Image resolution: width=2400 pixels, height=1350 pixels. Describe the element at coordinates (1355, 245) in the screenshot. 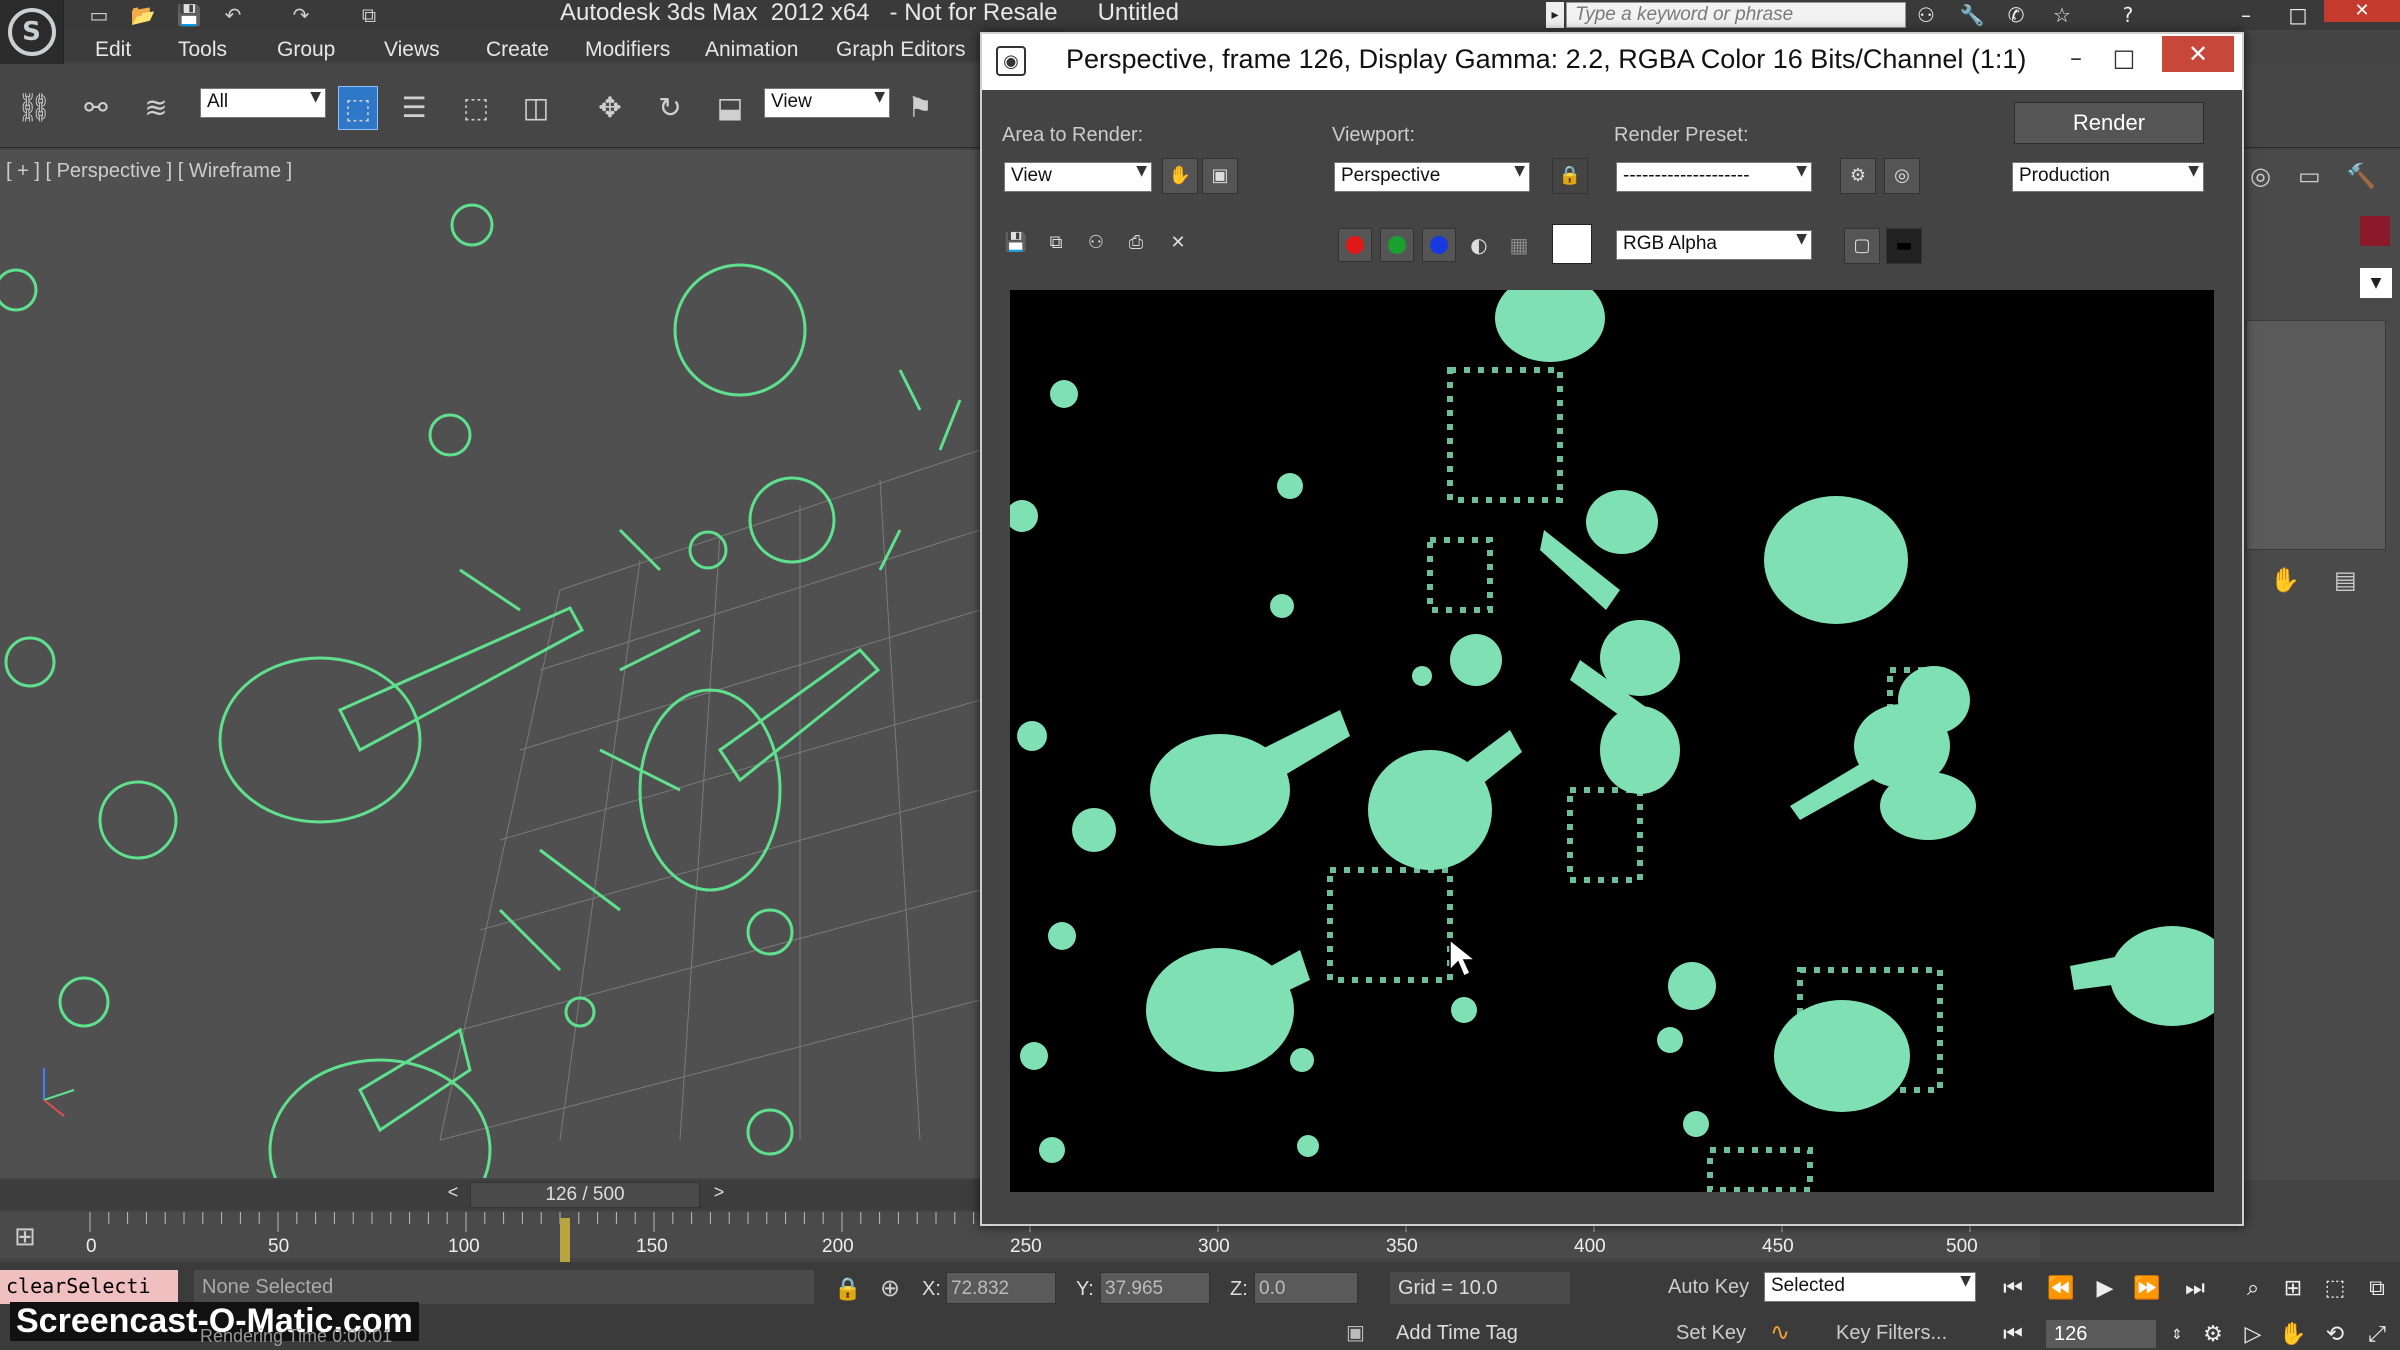

I see `red-channel-toggle` at that location.